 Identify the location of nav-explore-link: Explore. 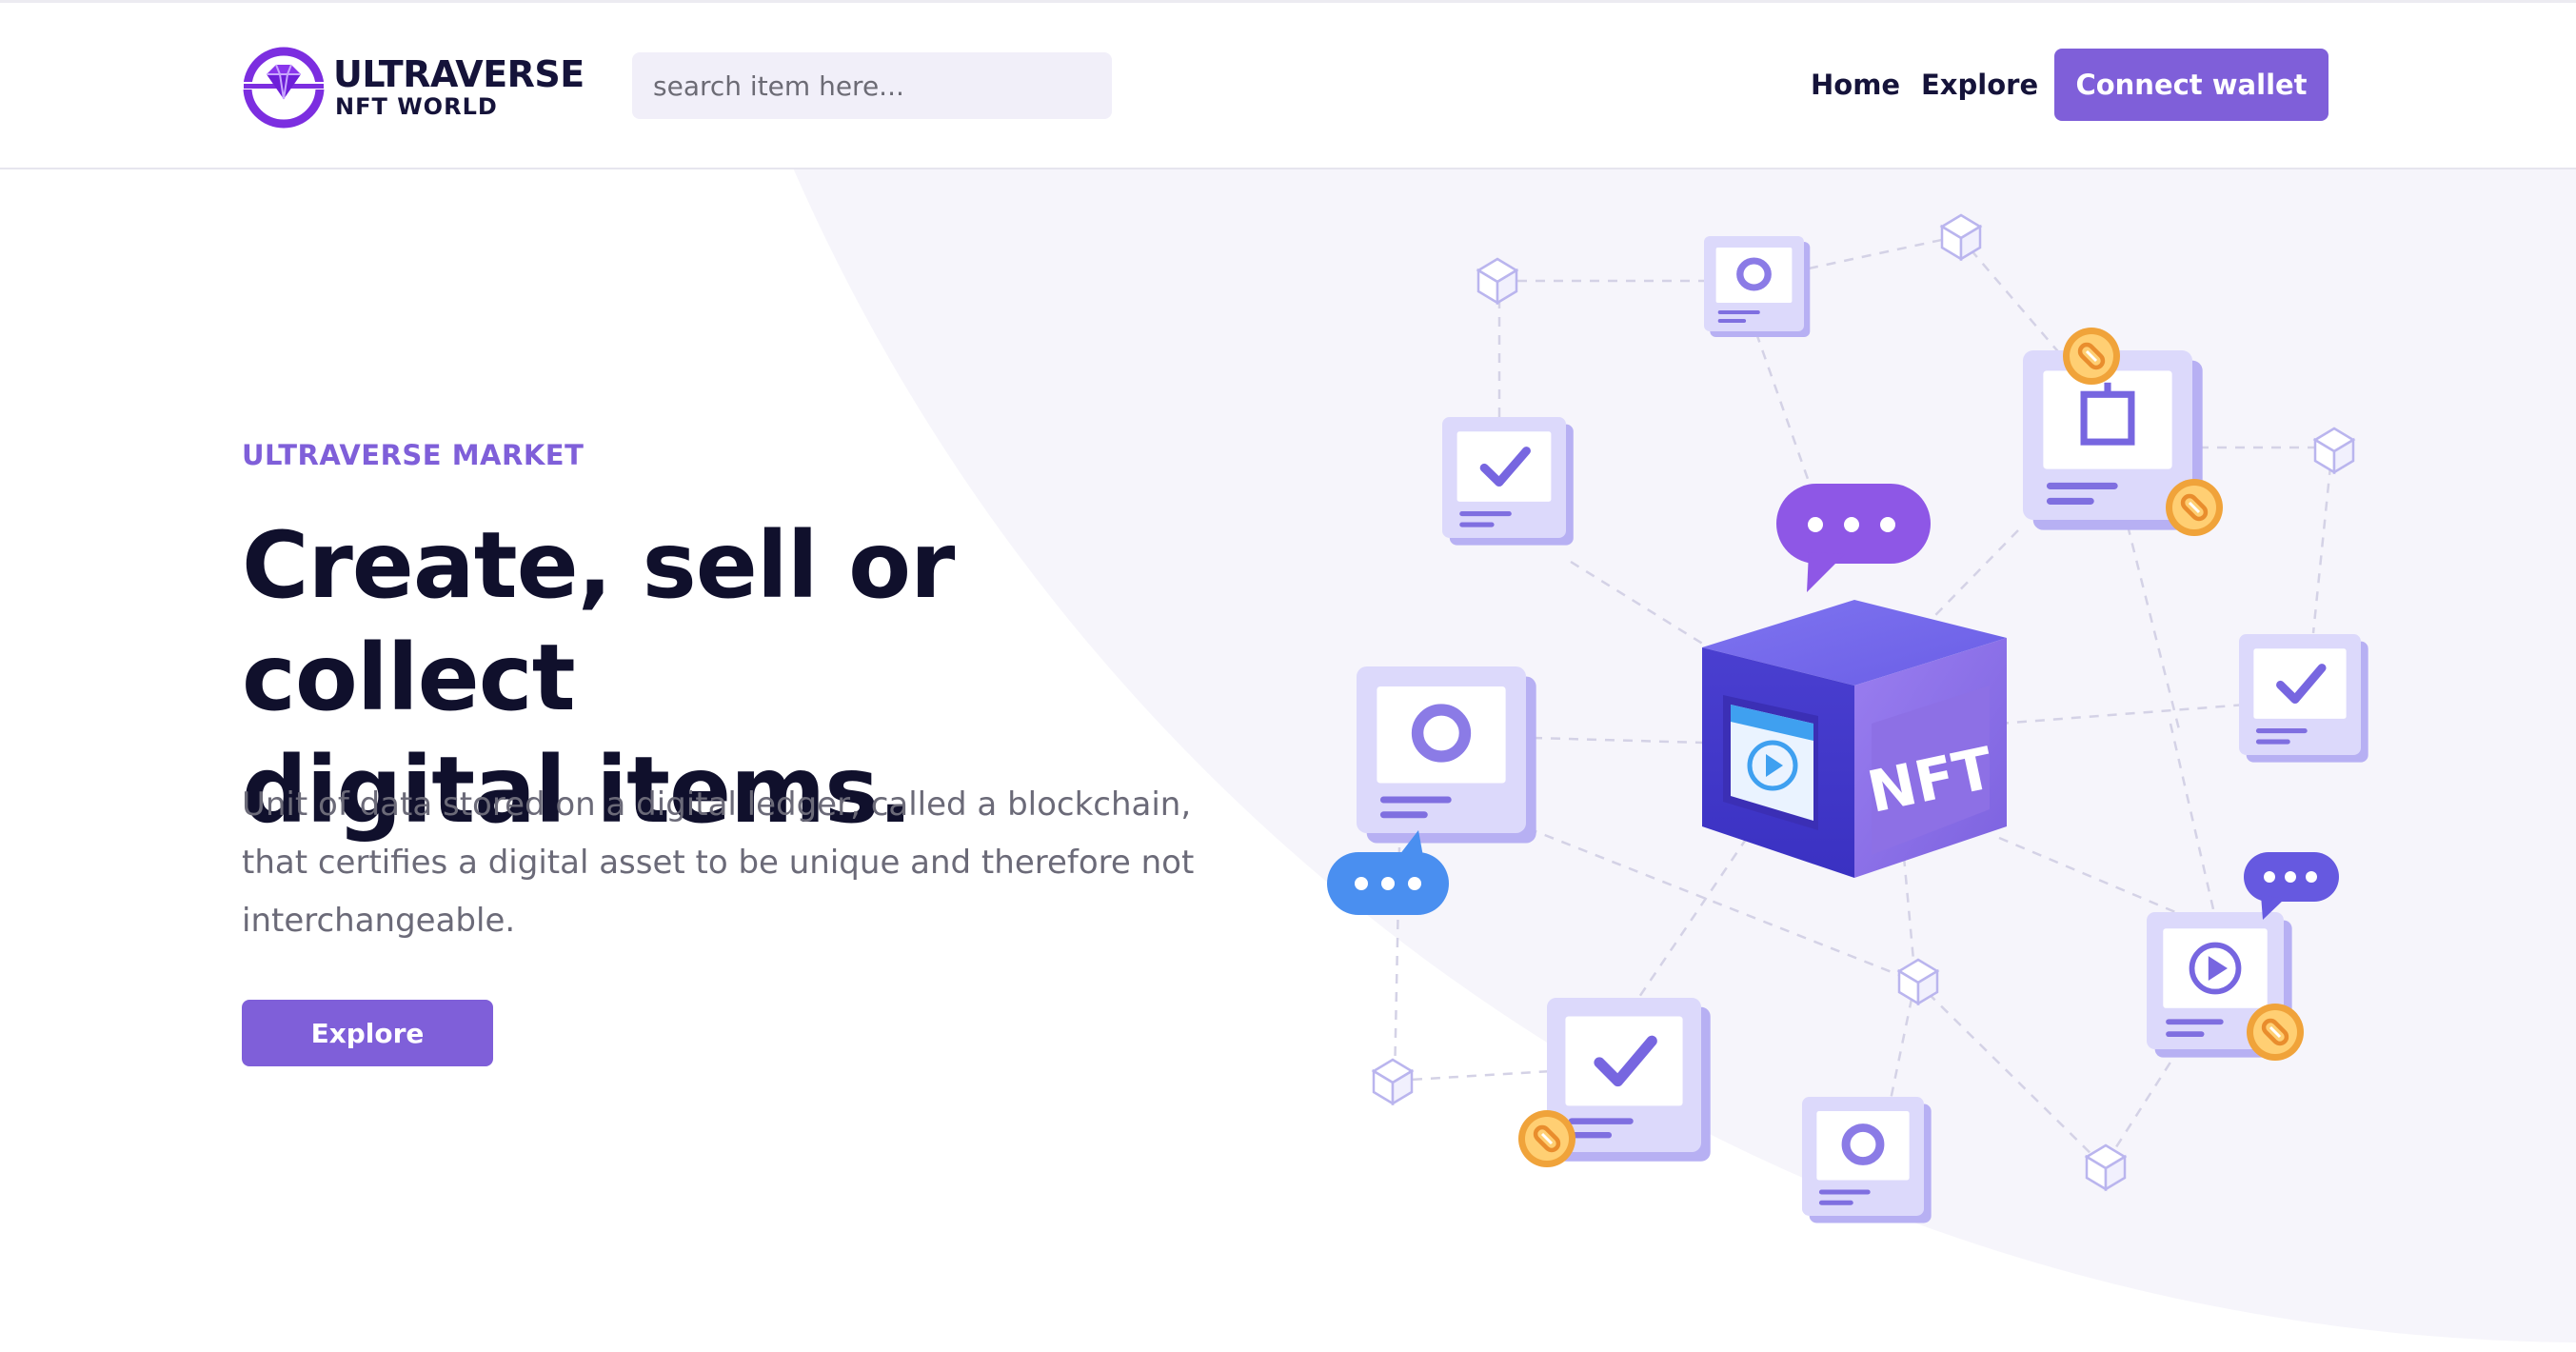
(1979, 85).